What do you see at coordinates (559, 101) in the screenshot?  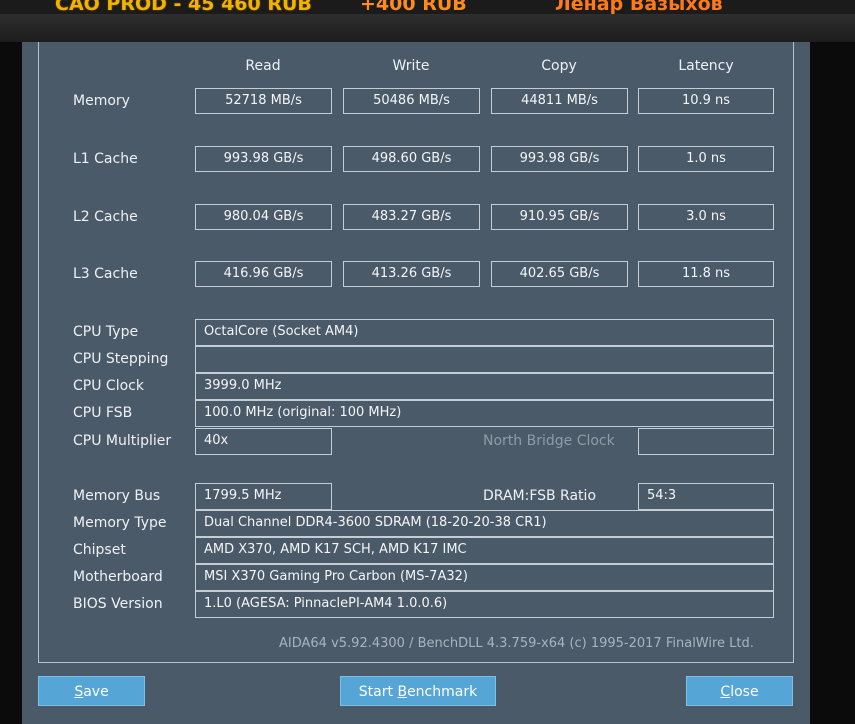 I see `memory-copy-value: 44811 MB/s` at bounding box center [559, 101].